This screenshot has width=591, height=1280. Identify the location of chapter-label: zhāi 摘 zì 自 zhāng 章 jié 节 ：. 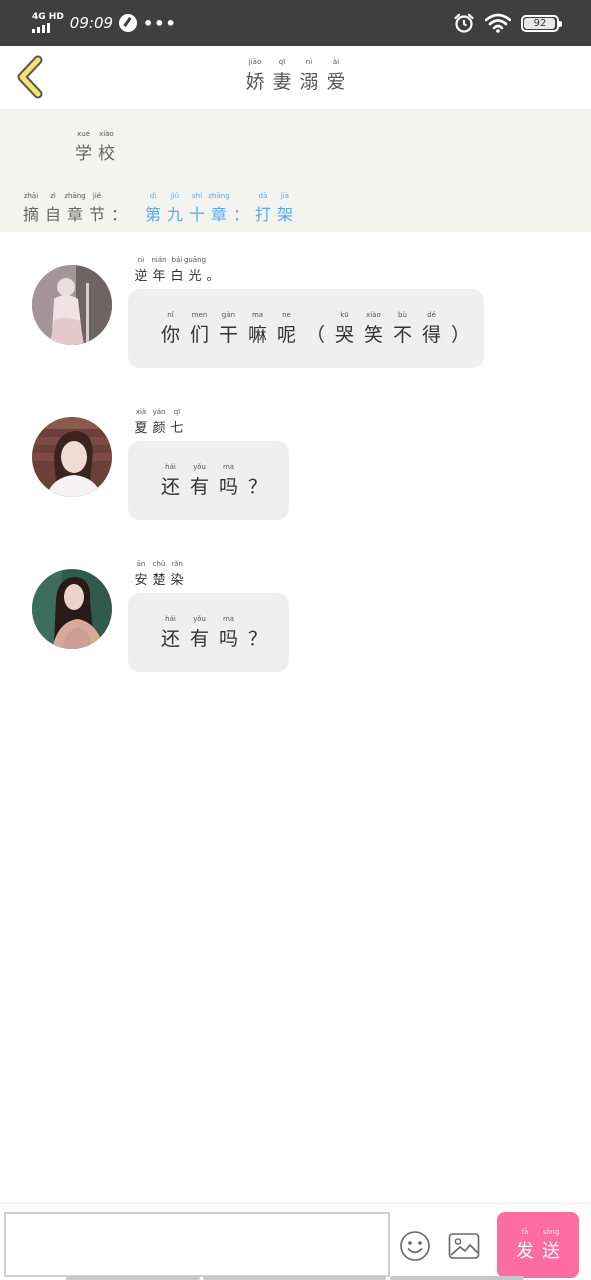
(75, 208).